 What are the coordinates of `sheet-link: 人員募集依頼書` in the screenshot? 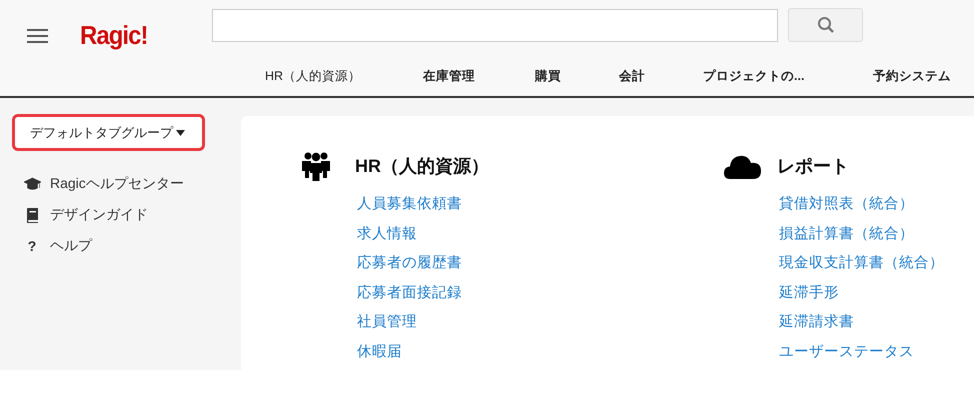 It's located at (540, 204).